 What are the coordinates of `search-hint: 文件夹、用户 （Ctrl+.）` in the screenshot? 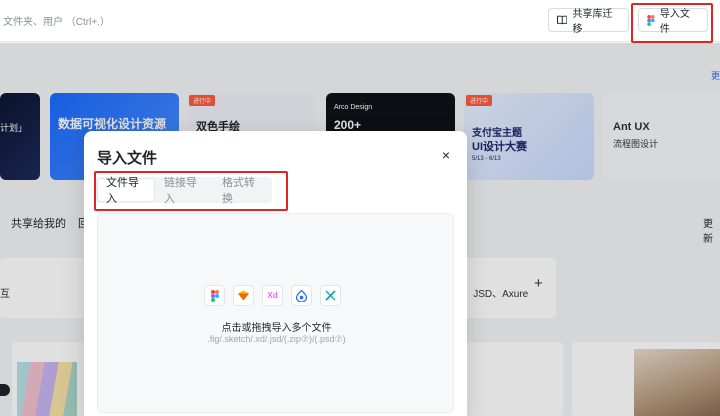 It's located at (56, 20).